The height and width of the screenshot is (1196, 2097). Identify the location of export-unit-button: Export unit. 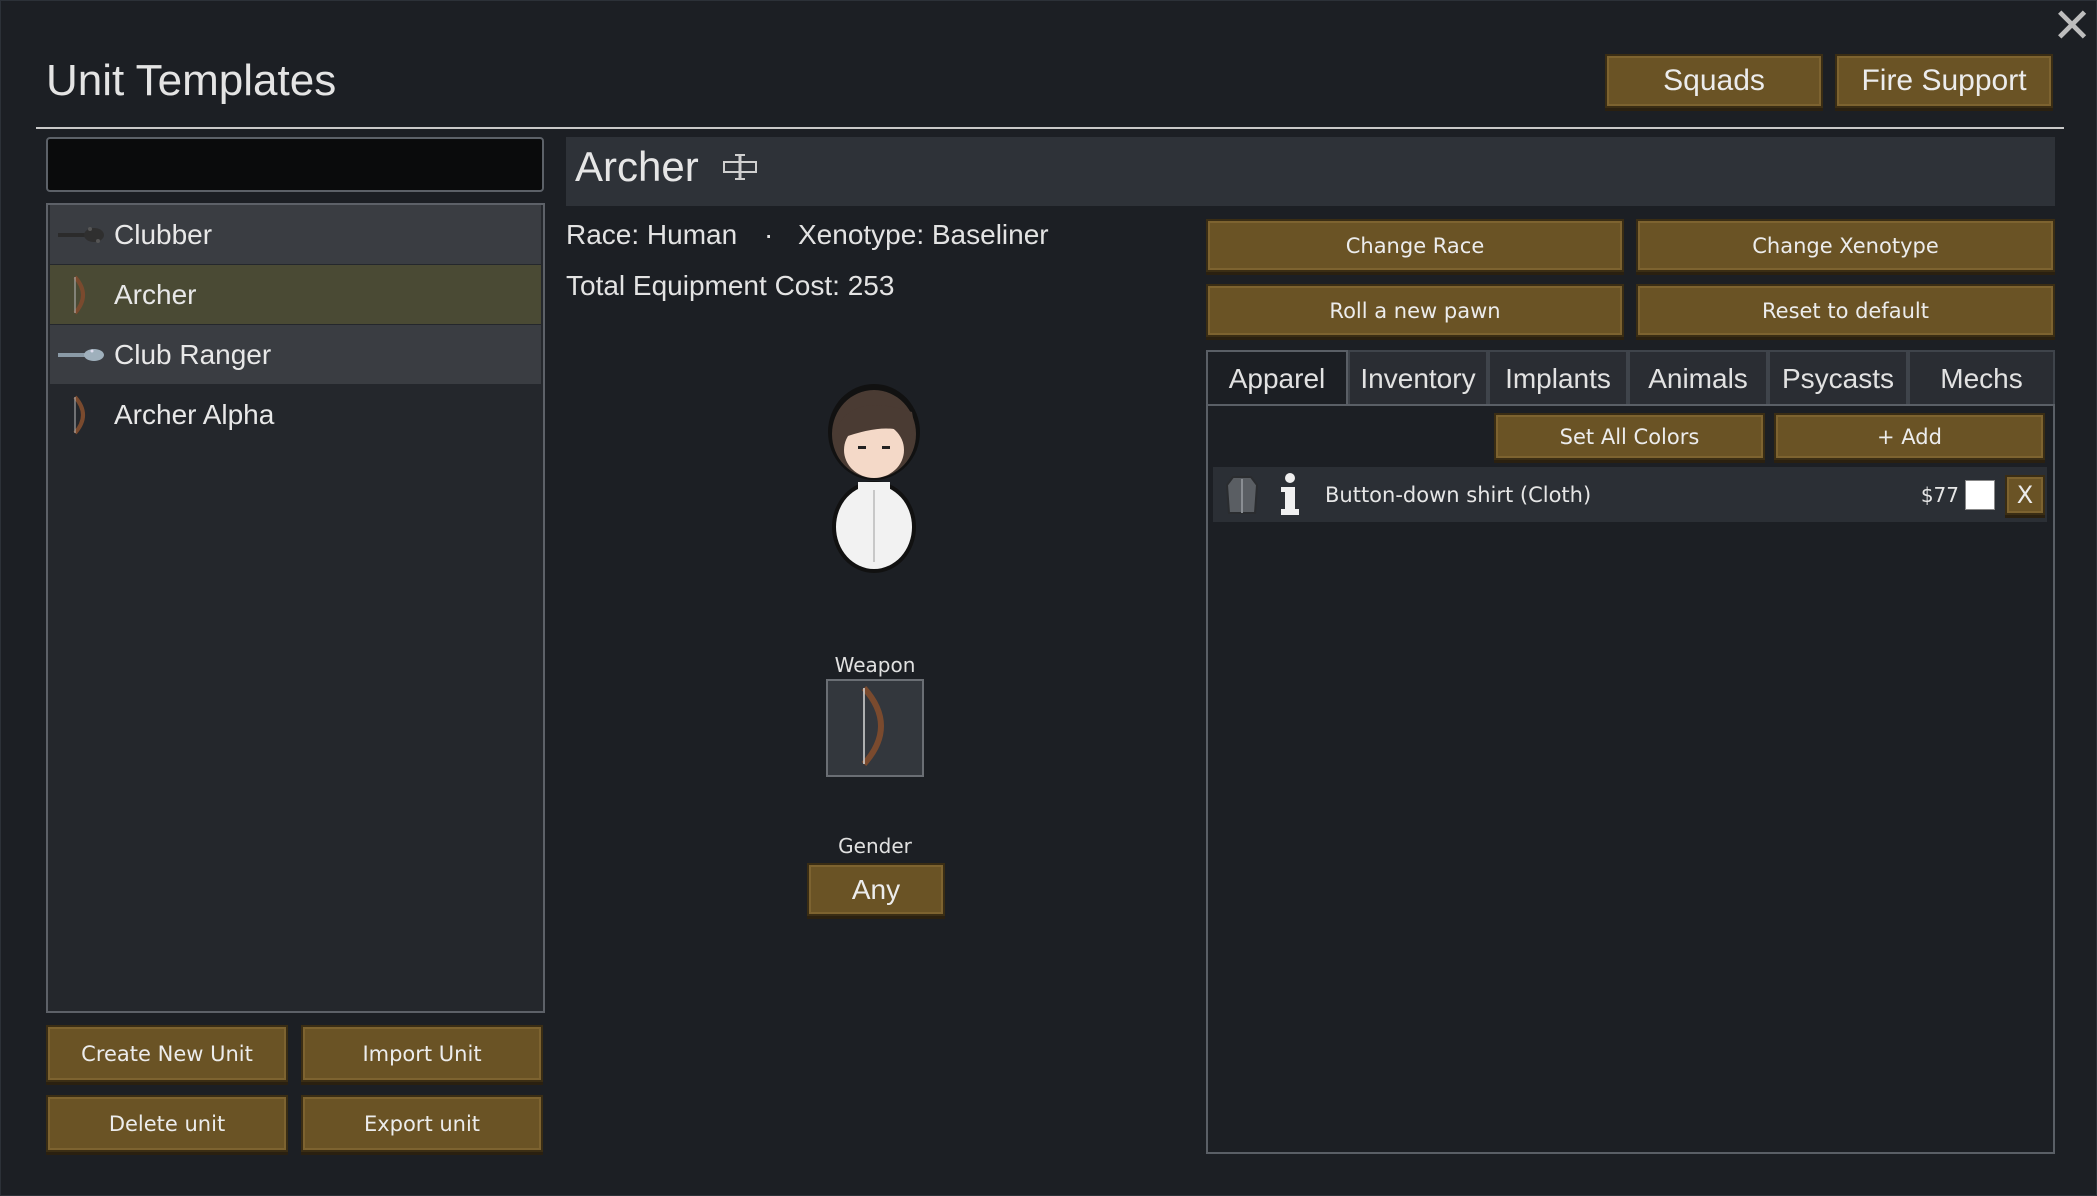
(422, 1123).